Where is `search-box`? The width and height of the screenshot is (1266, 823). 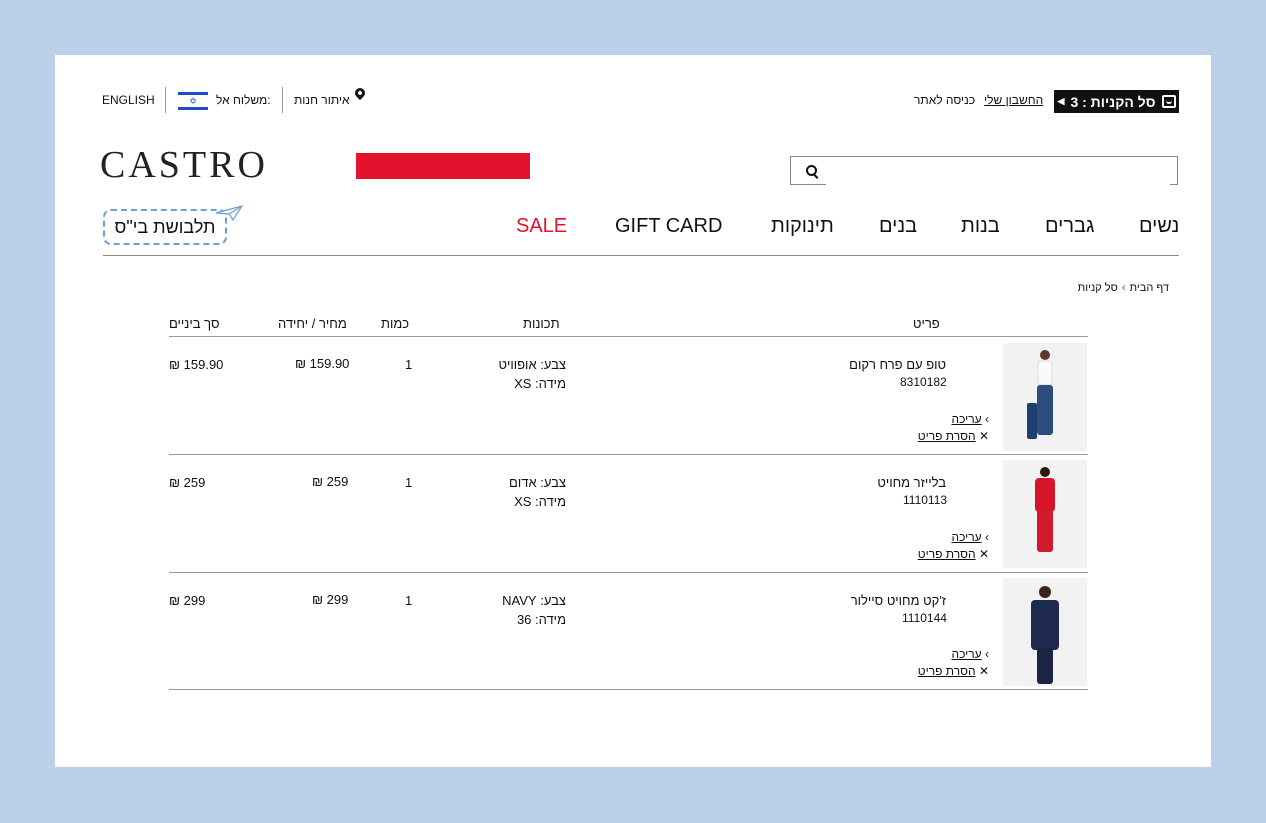 search-box is located at coordinates (984, 170).